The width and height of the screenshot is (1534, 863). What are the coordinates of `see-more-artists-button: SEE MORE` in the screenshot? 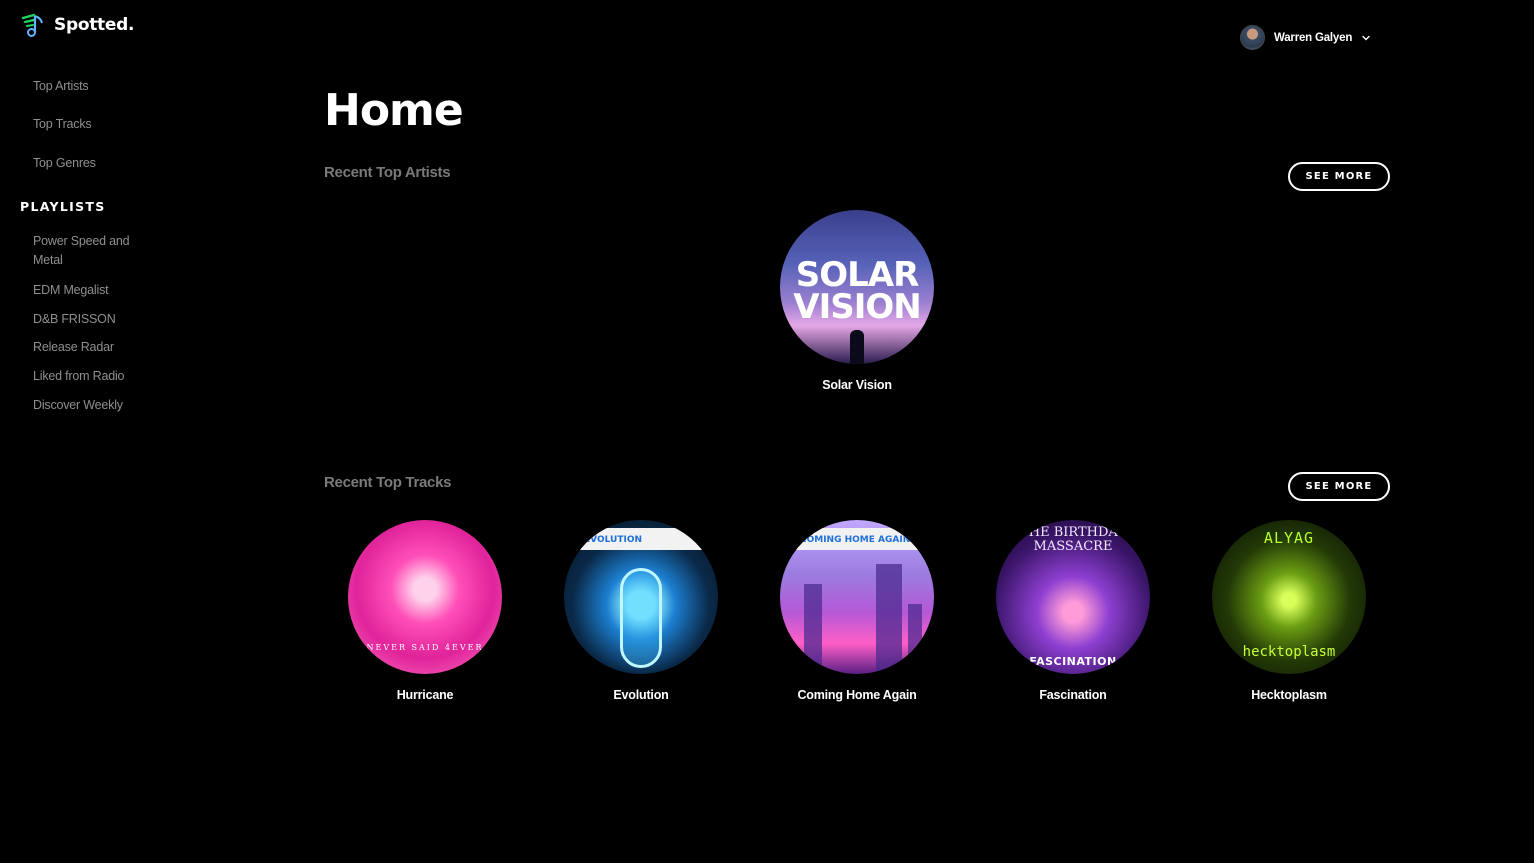 It's located at (1339, 176).